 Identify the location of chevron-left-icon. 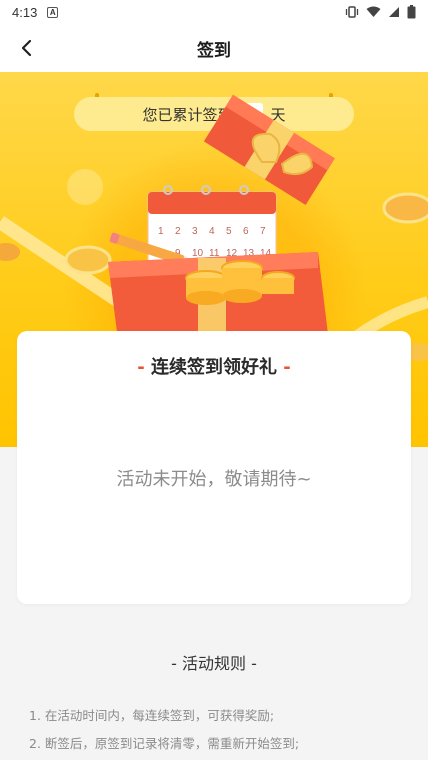
(26, 48).